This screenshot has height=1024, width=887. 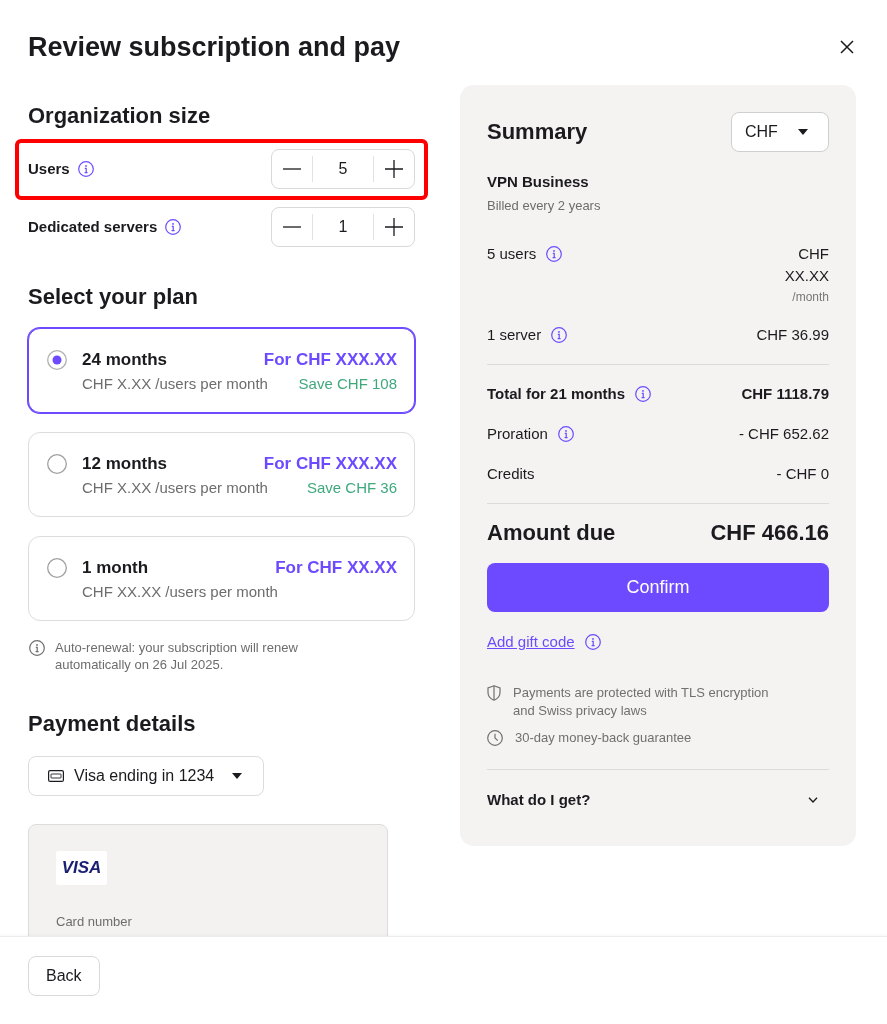 What do you see at coordinates (495, 738) in the screenshot?
I see `clock-icon` at bounding box center [495, 738].